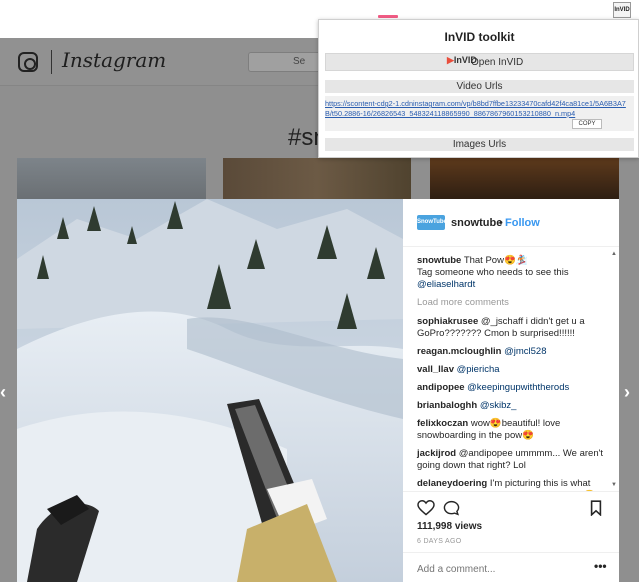  Describe the element at coordinates (479, 37) in the screenshot. I see `invid-title: InVID toolkit` at that location.